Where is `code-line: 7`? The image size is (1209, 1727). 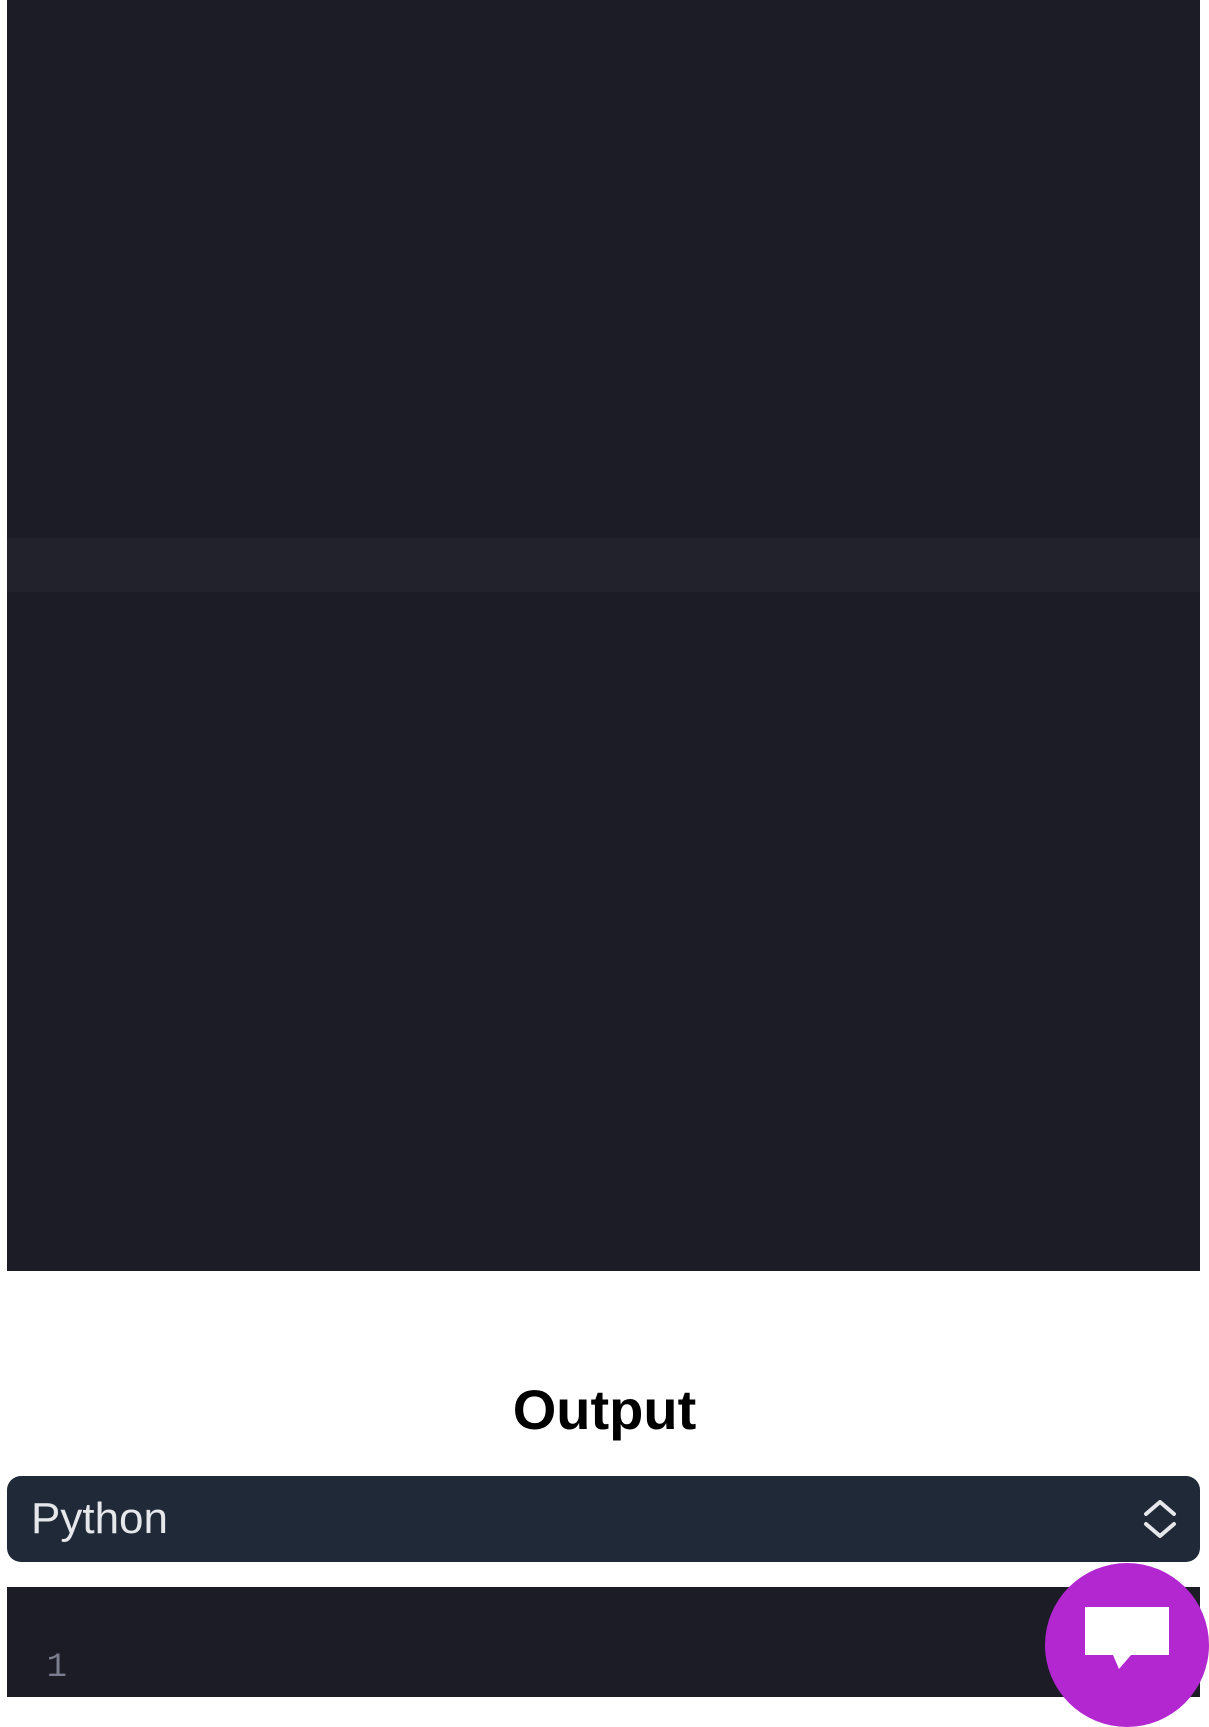
code-line: 7 is located at coordinates (603, 127).